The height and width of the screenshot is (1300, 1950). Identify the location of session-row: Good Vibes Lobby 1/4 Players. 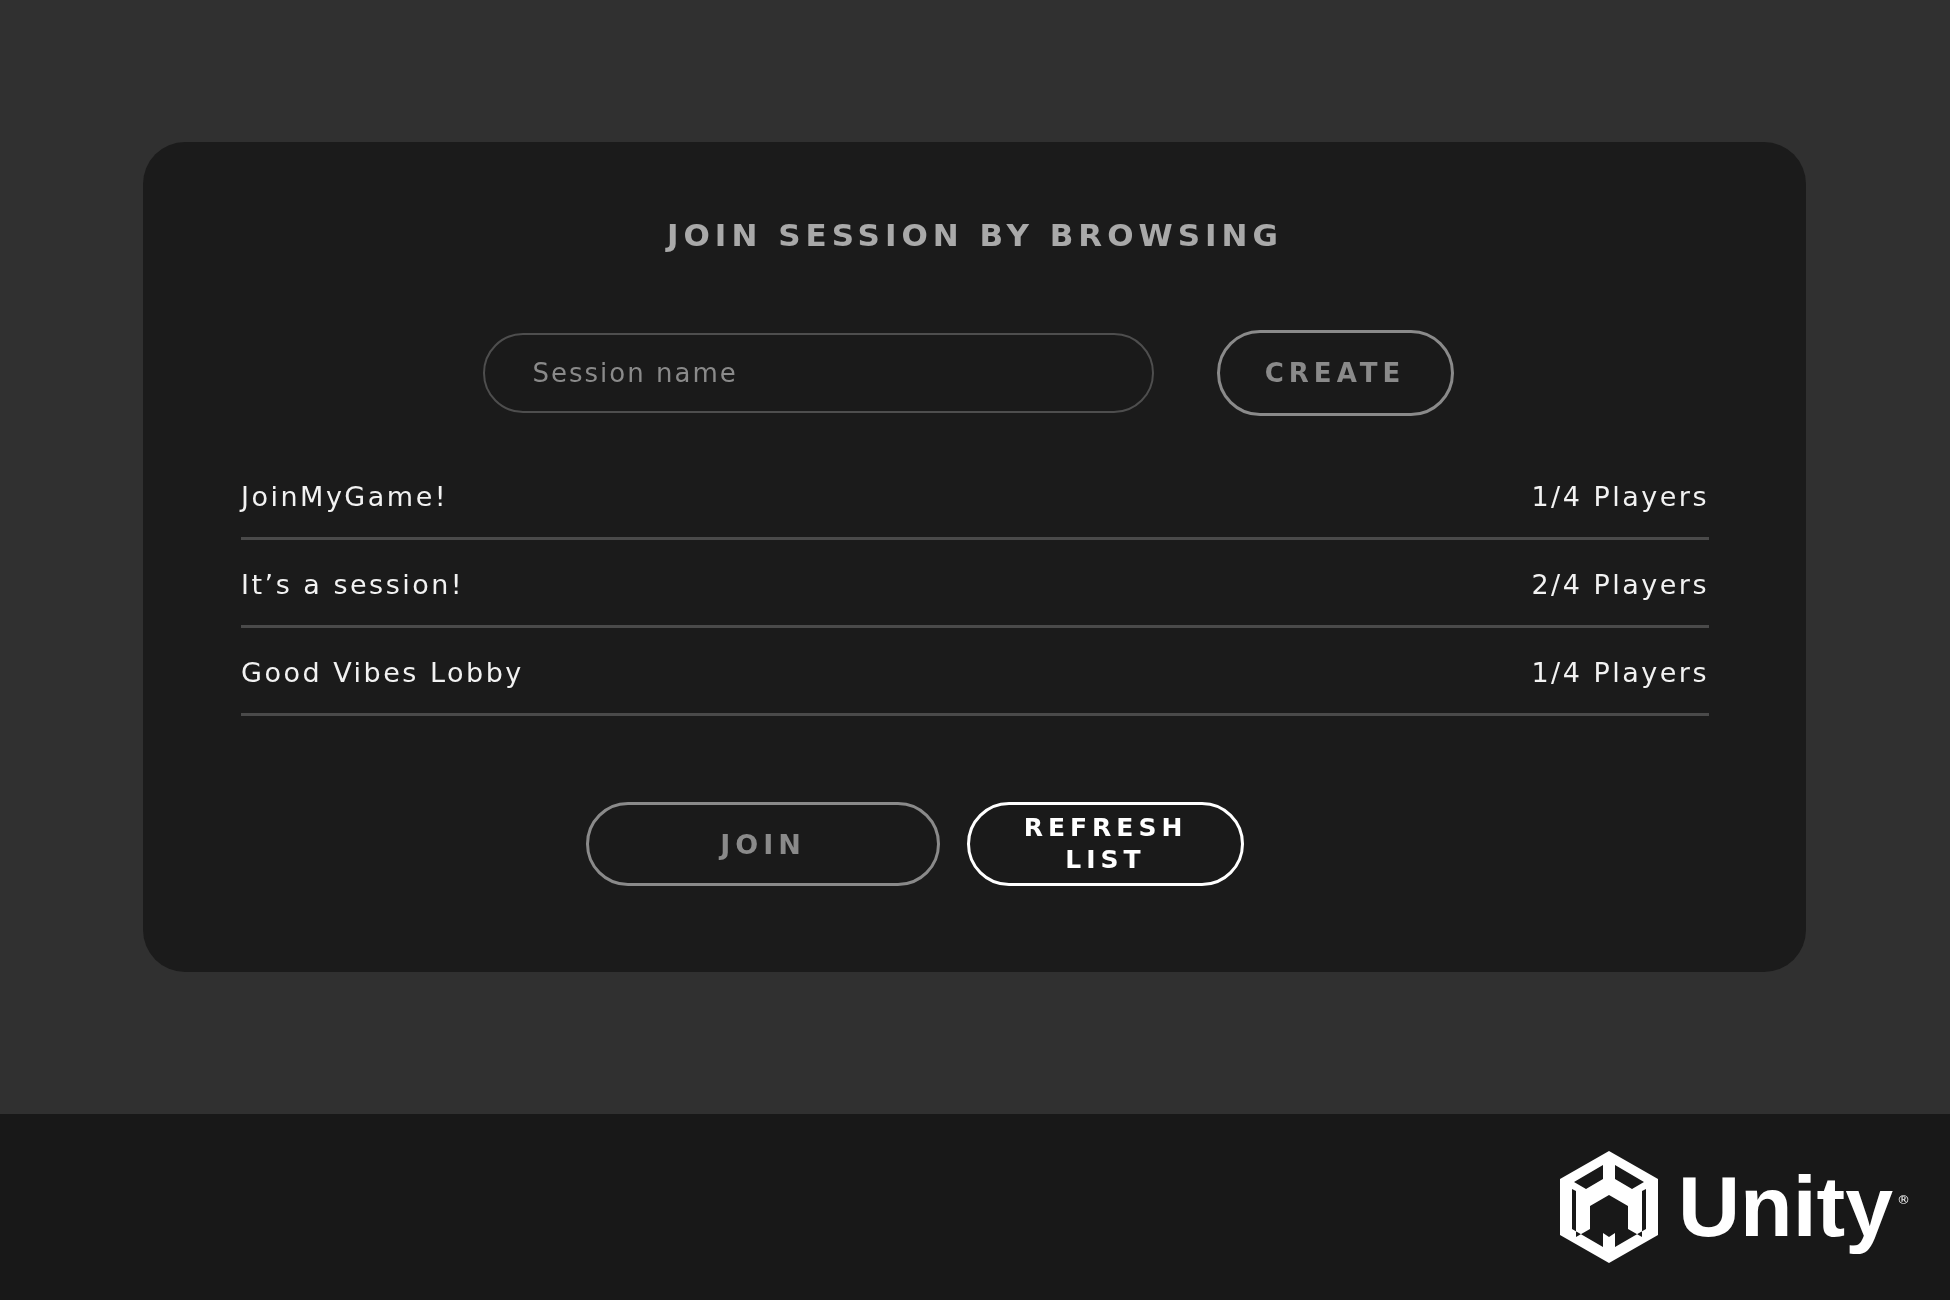
(975, 672).